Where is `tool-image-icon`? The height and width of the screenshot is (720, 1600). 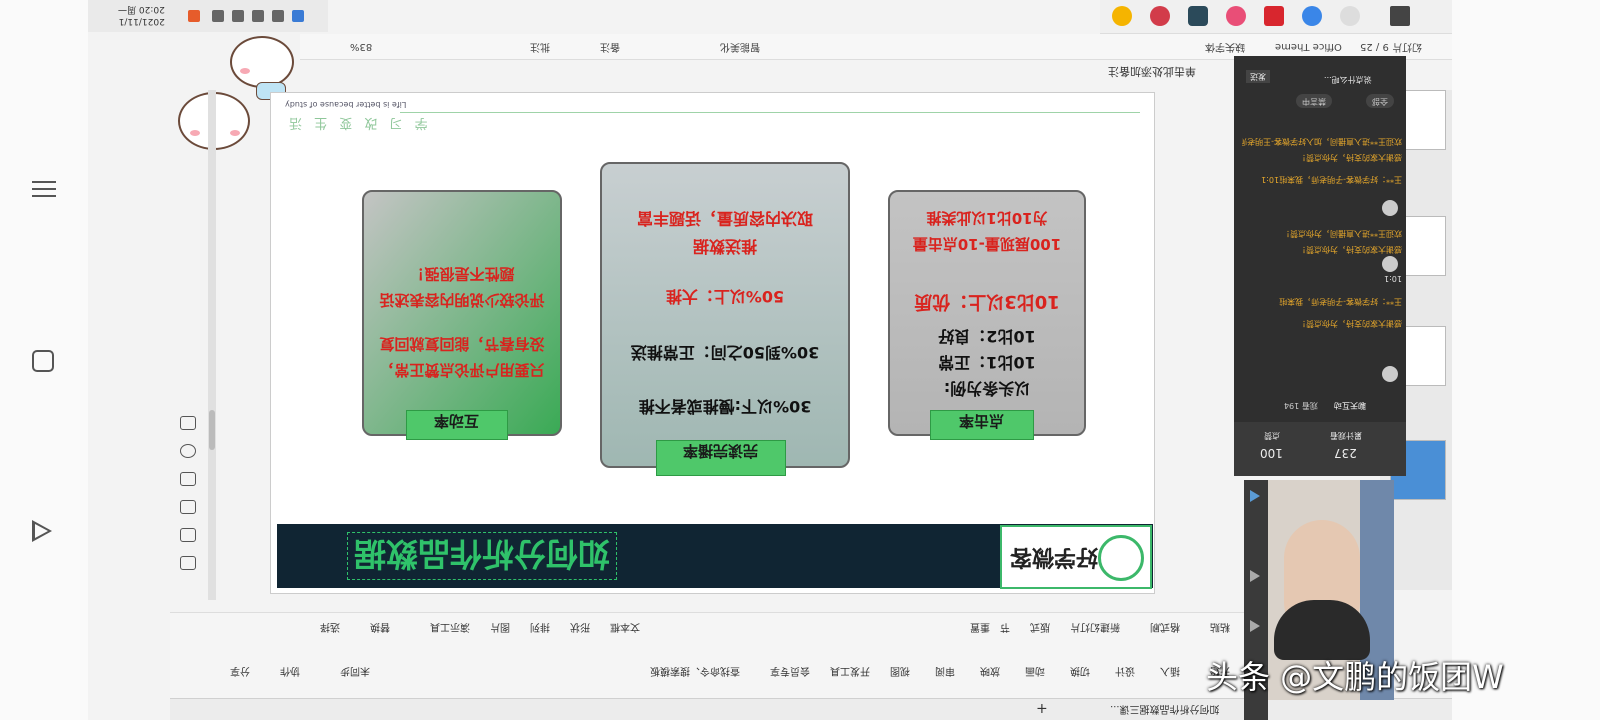 tool-image-icon is located at coordinates (188, 423).